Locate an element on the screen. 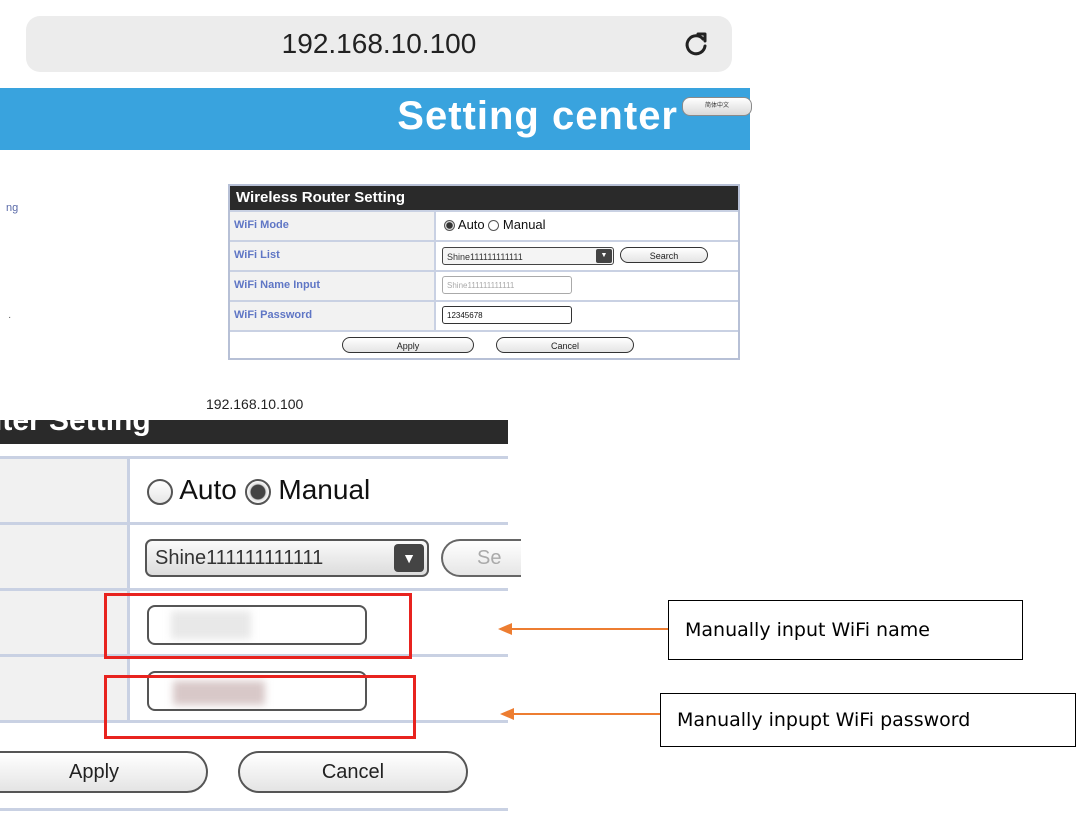 This screenshot has width=1078, height=820. manual-label: Manual is located at coordinates (524, 224).